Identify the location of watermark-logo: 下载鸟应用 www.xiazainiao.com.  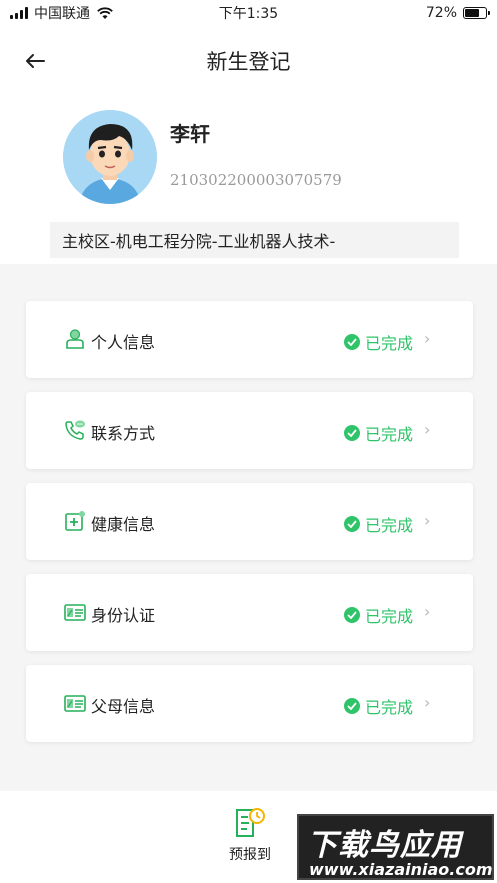
(395, 847).